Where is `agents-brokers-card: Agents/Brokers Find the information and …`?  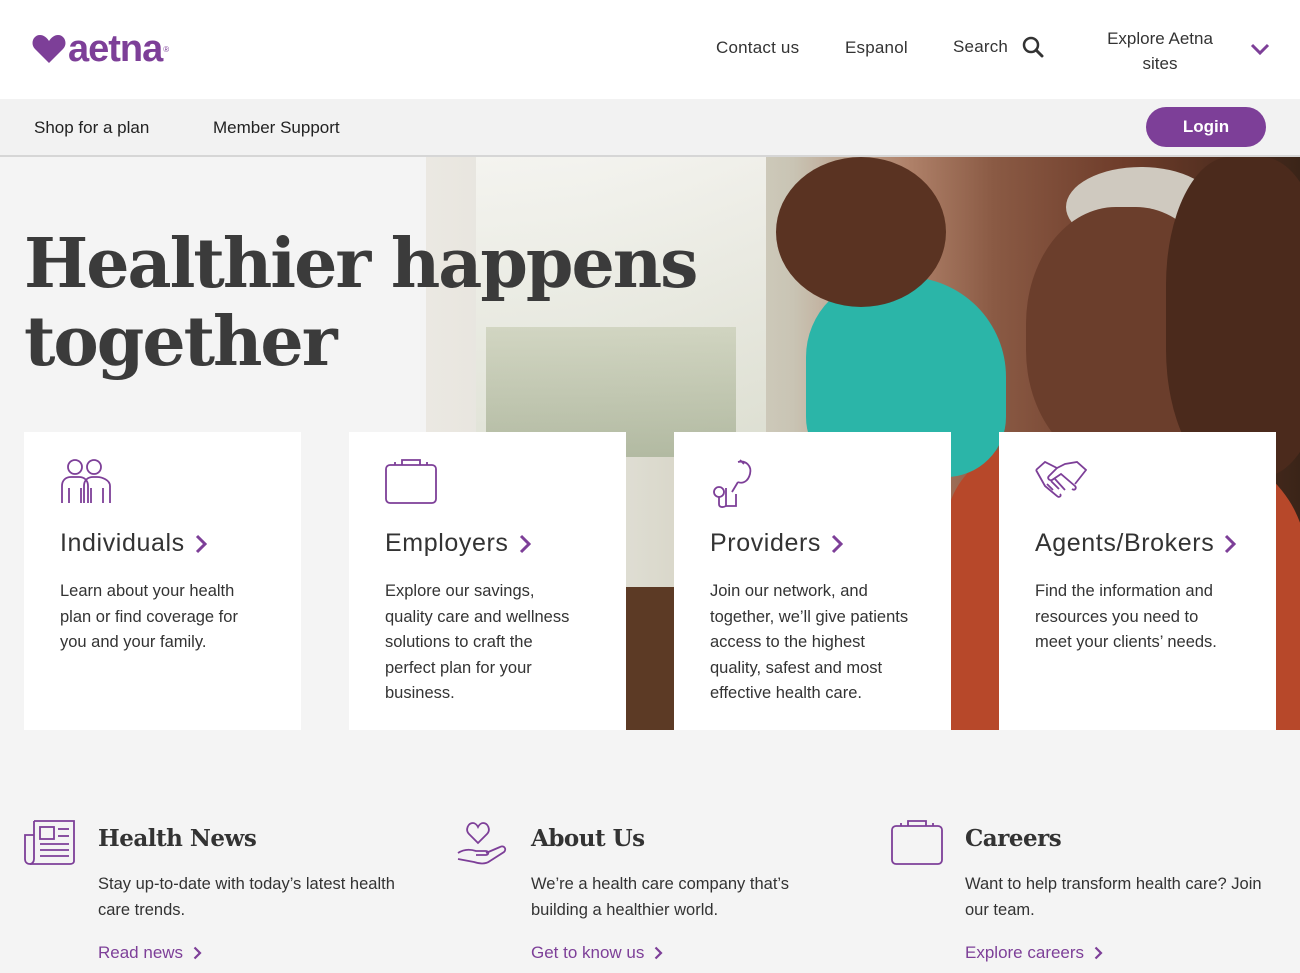 agents-brokers-card: Agents/Brokers Find the information and … is located at coordinates (1137, 581).